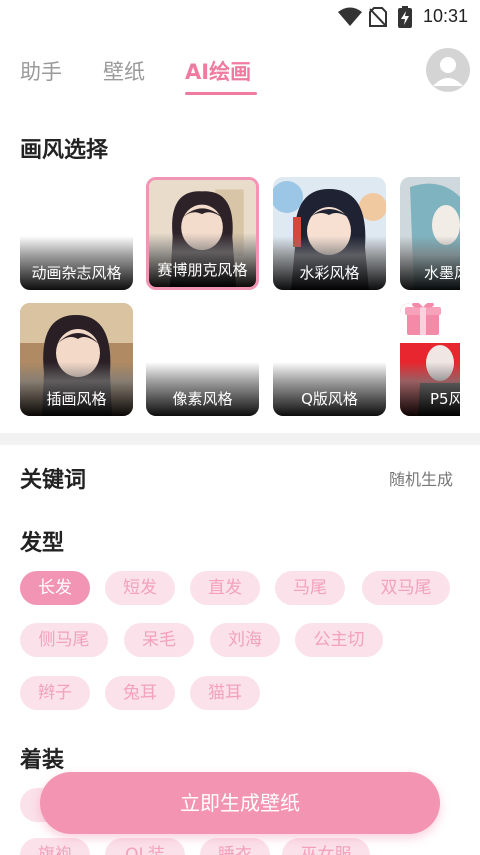  I want to click on style-card-chibi: Q版风格, so click(329, 359).